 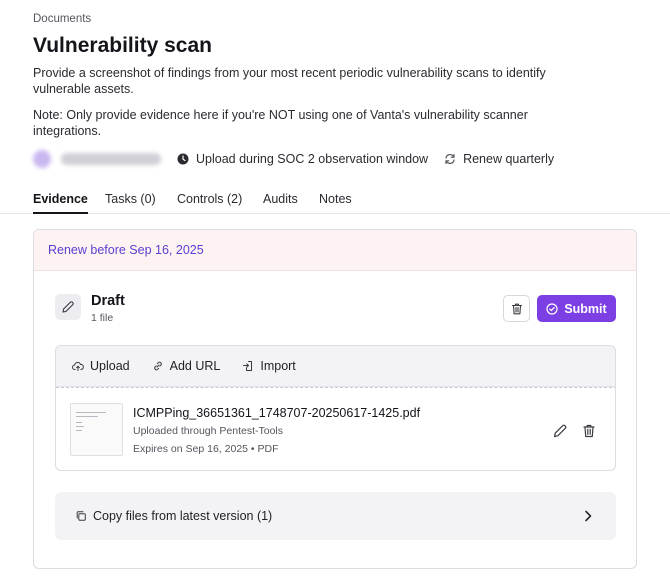 I want to click on import-label: Import, so click(x=278, y=366).